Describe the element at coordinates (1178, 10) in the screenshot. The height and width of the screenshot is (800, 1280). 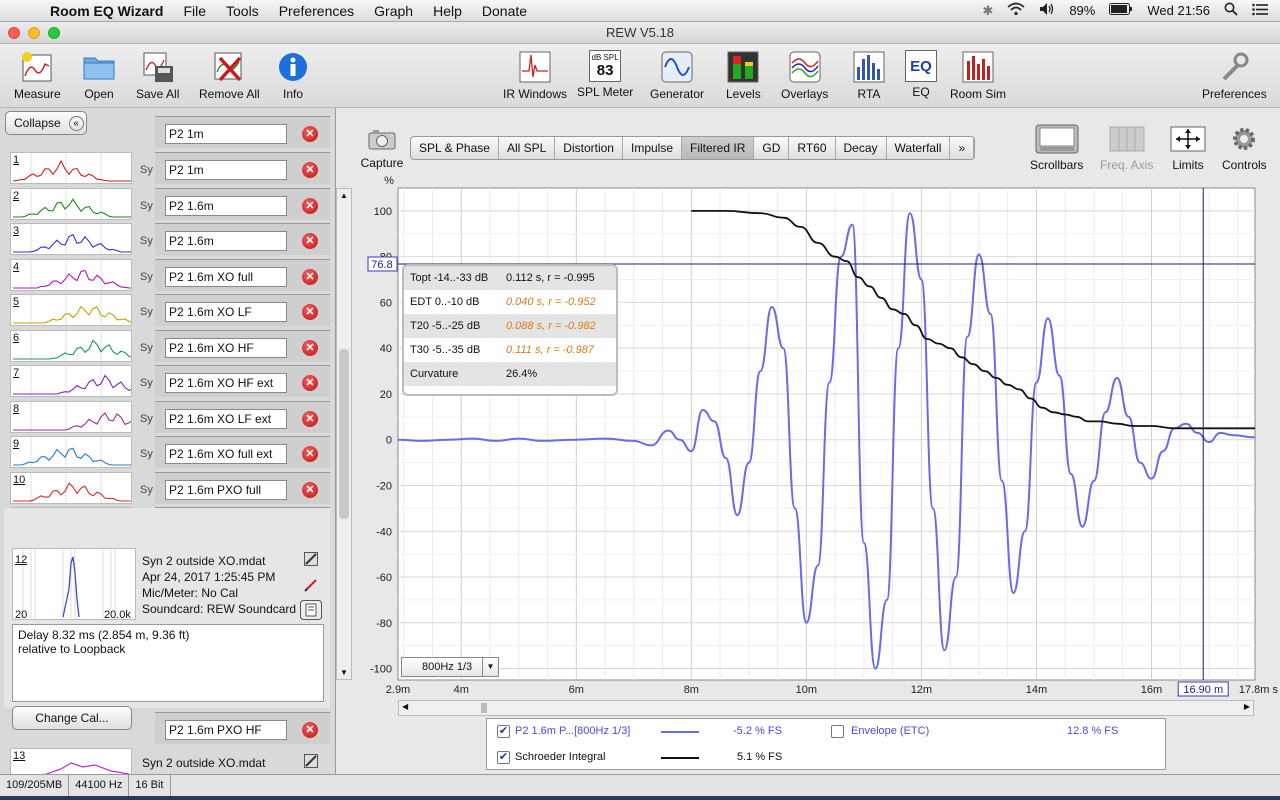
I see `clock: Wed 21:56` at that location.